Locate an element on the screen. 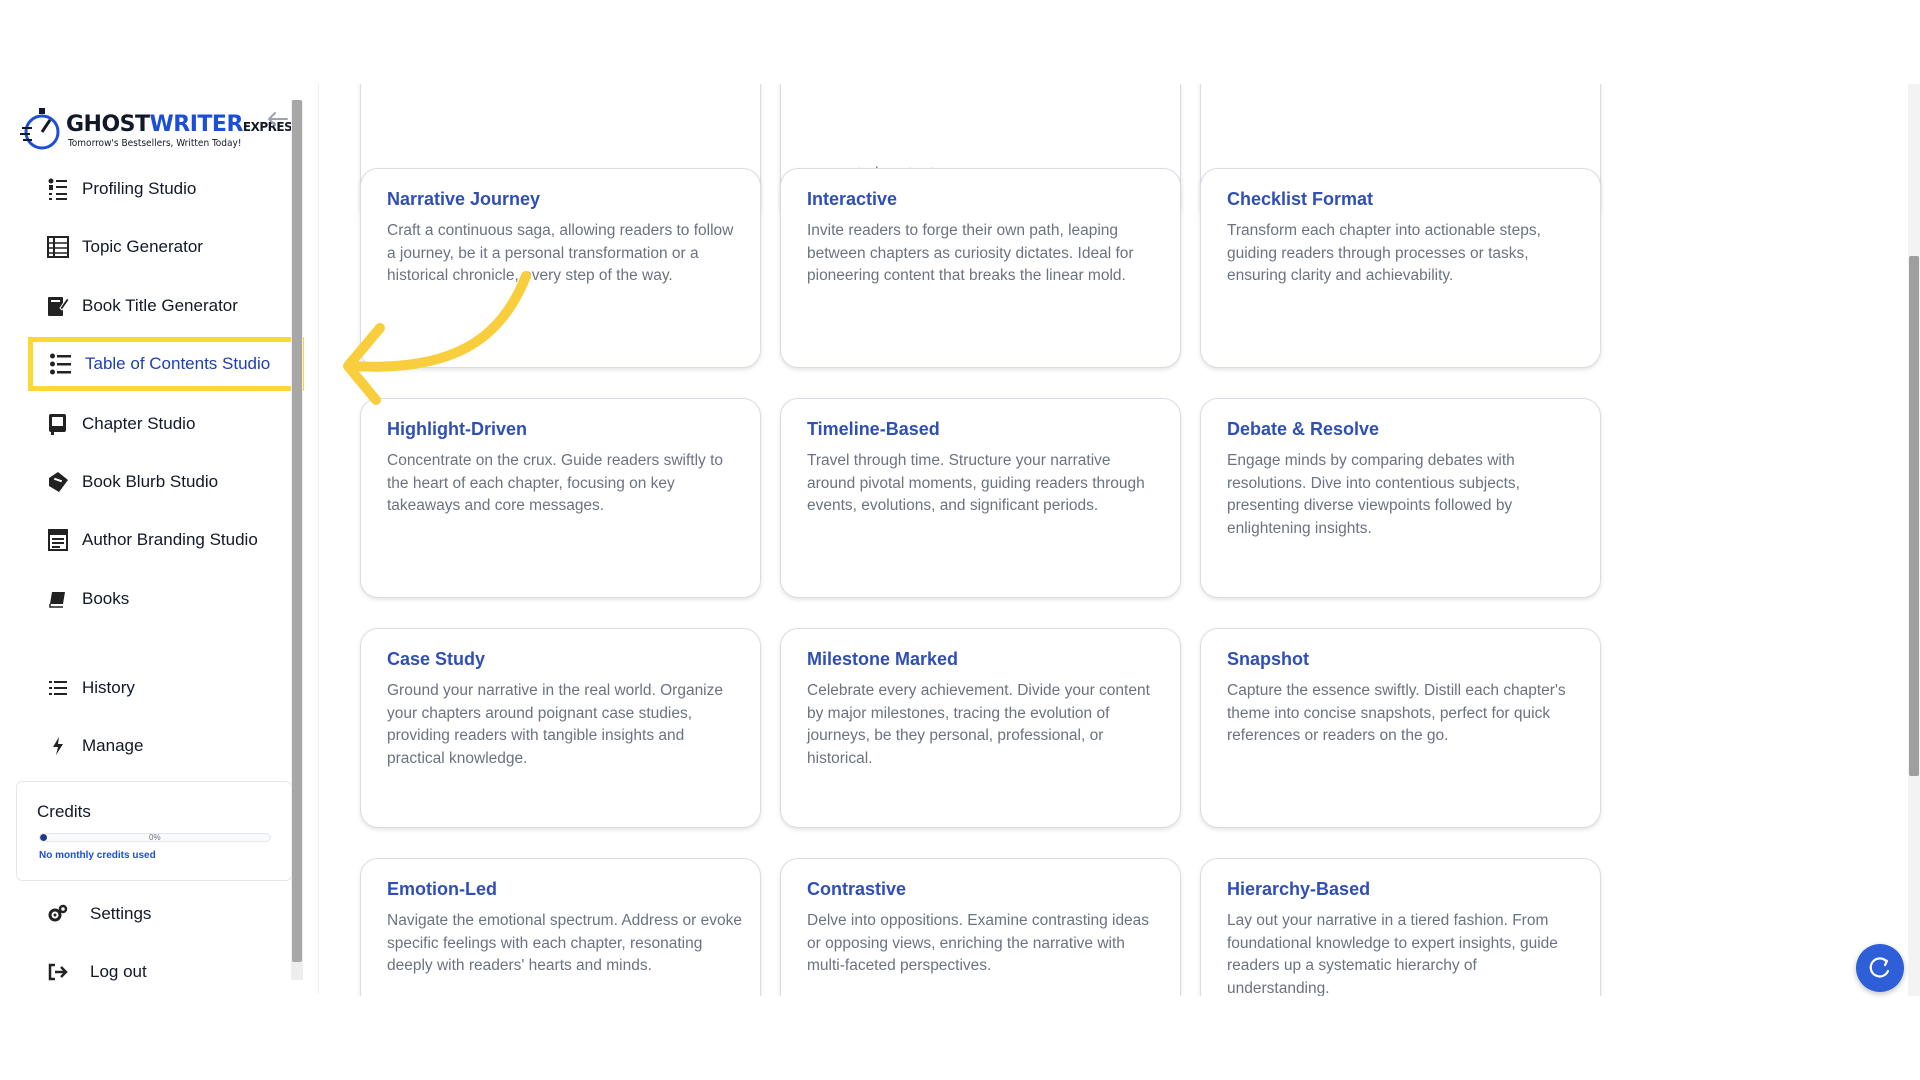  arrow-left-icon is located at coordinates (278, 119).